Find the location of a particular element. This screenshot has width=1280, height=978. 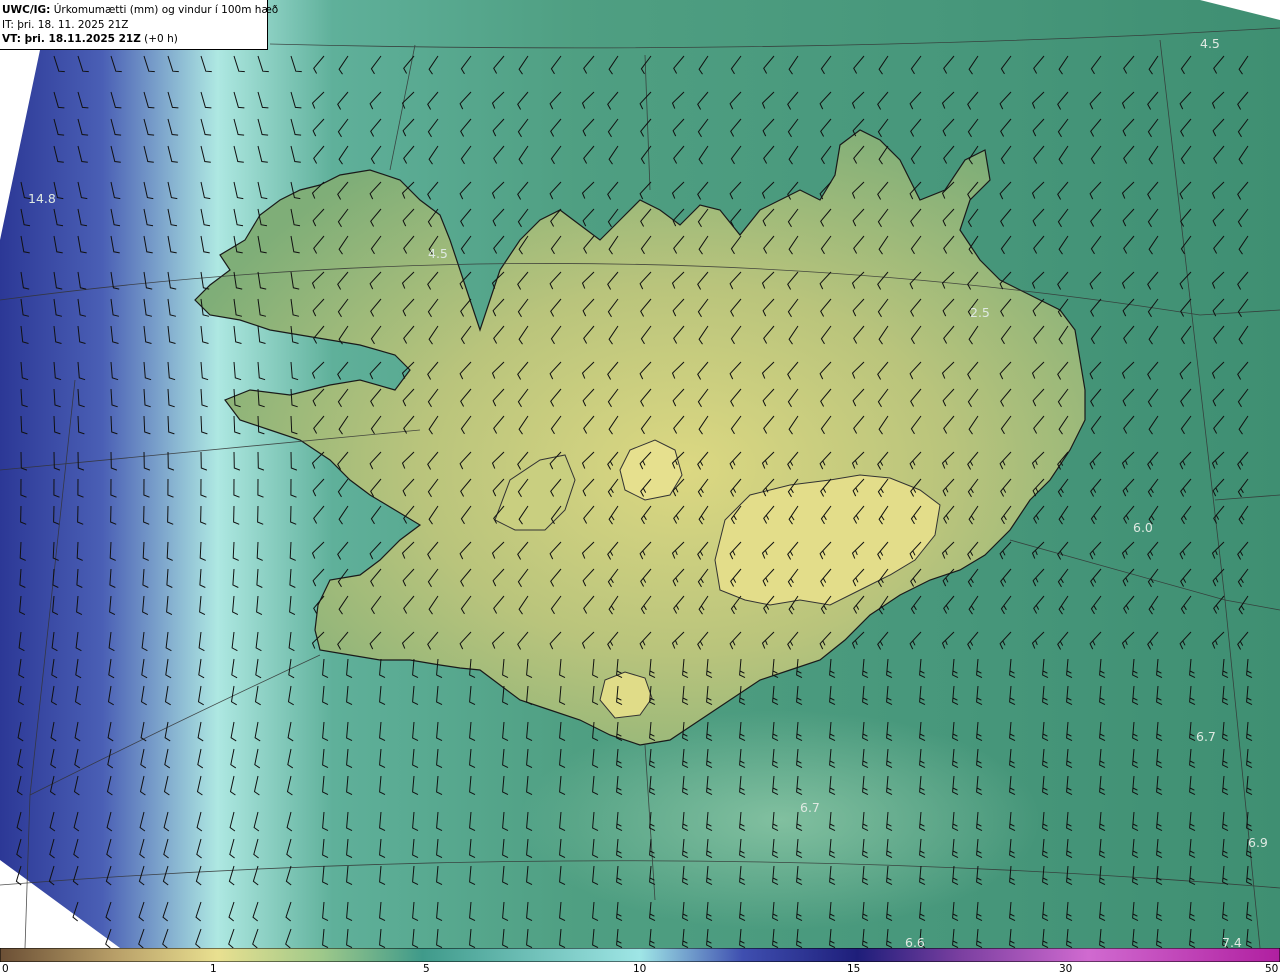

colorbar-ticks: 0 1 5 10 15 30 50 is located at coordinates (640, 970).